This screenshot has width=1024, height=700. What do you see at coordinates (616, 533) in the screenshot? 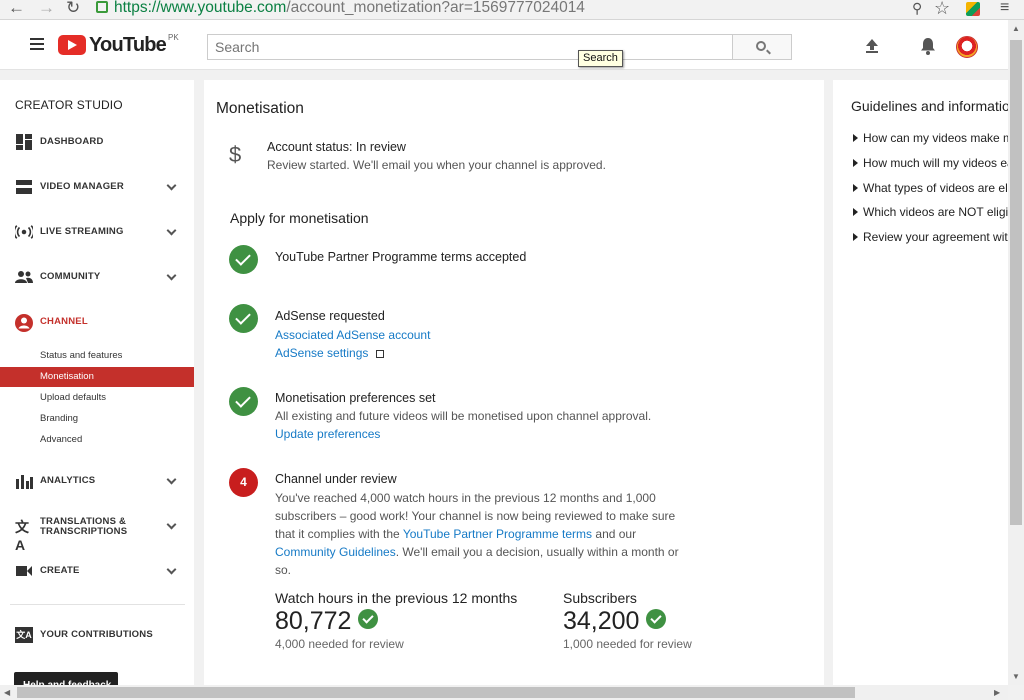
I see `review-desc-and-our: and our` at bounding box center [616, 533].